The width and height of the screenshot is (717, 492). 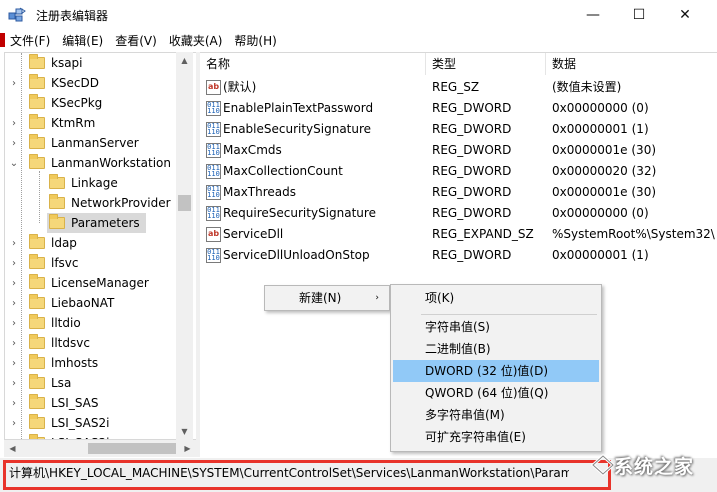 What do you see at coordinates (196, 41) in the screenshot?
I see `menu-favorites: 收藏夹(A)` at bounding box center [196, 41].